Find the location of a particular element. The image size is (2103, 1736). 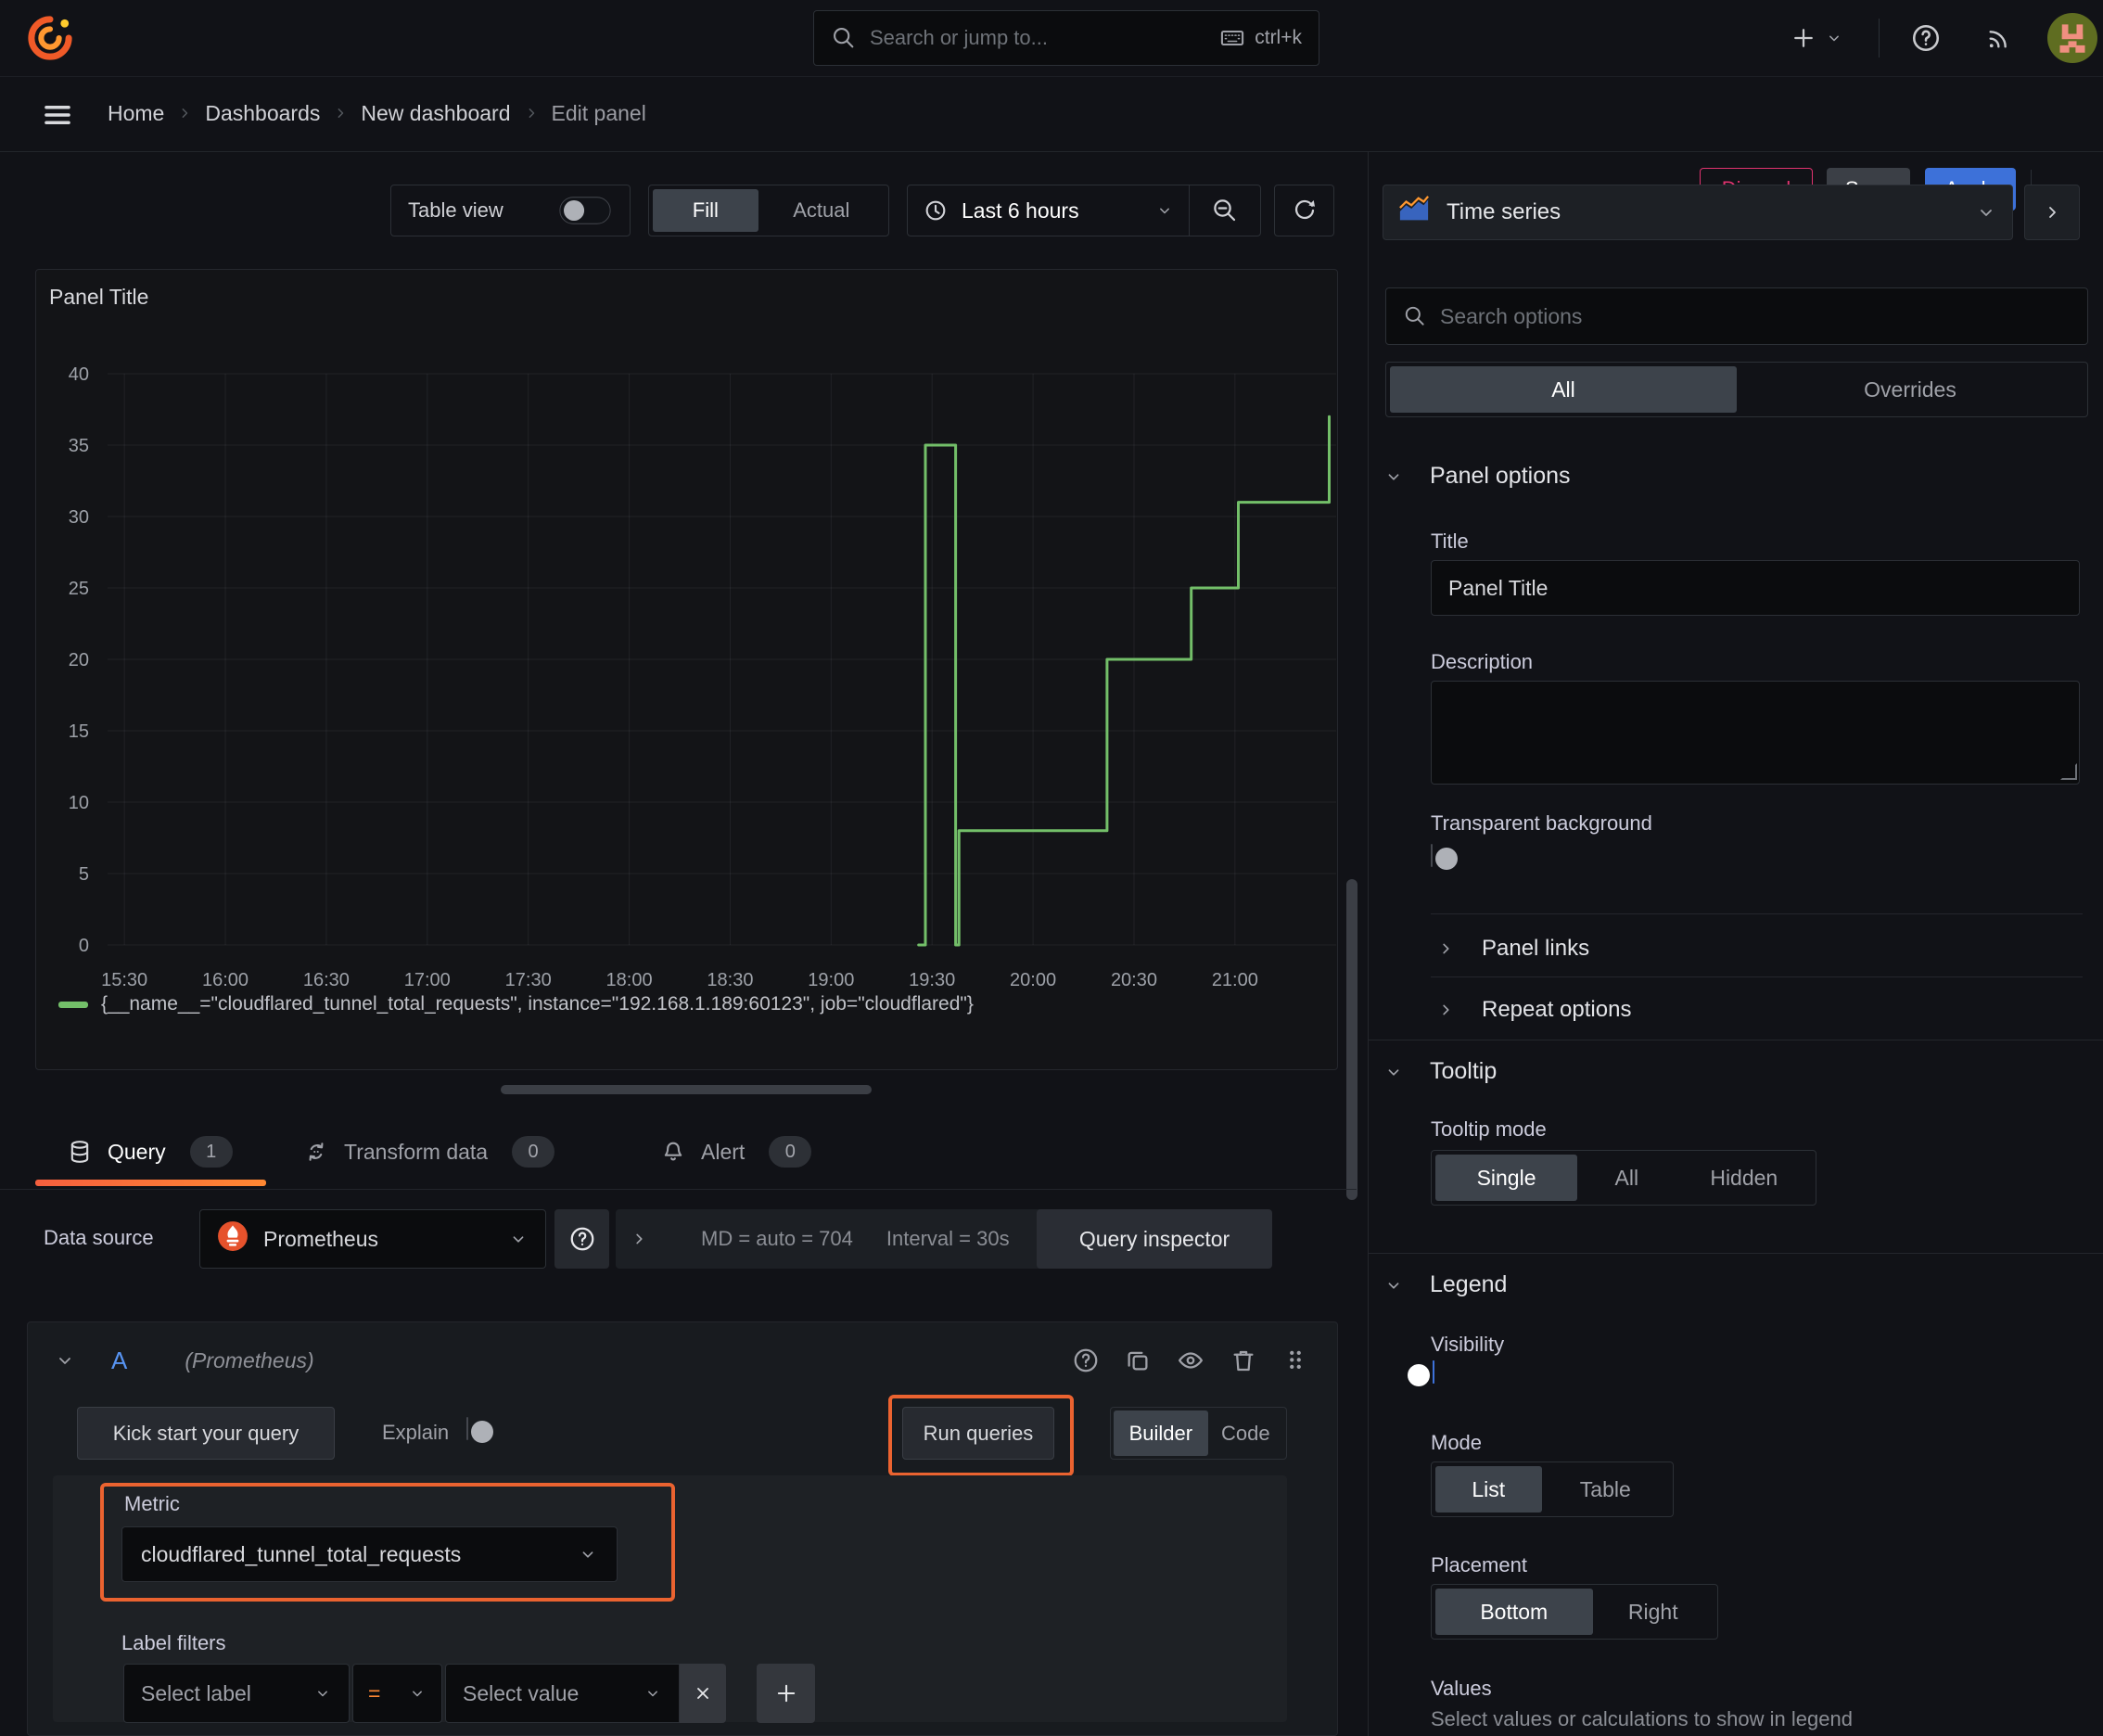

tab-query-count: 1 is located at coordinates (211, 1152).